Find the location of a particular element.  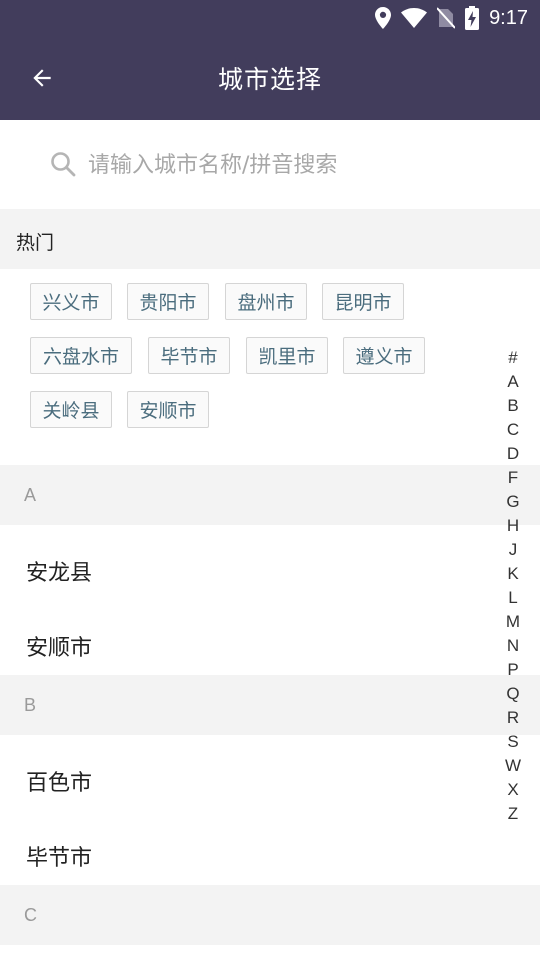

index-letter: N is located at coordinates (513, 646).